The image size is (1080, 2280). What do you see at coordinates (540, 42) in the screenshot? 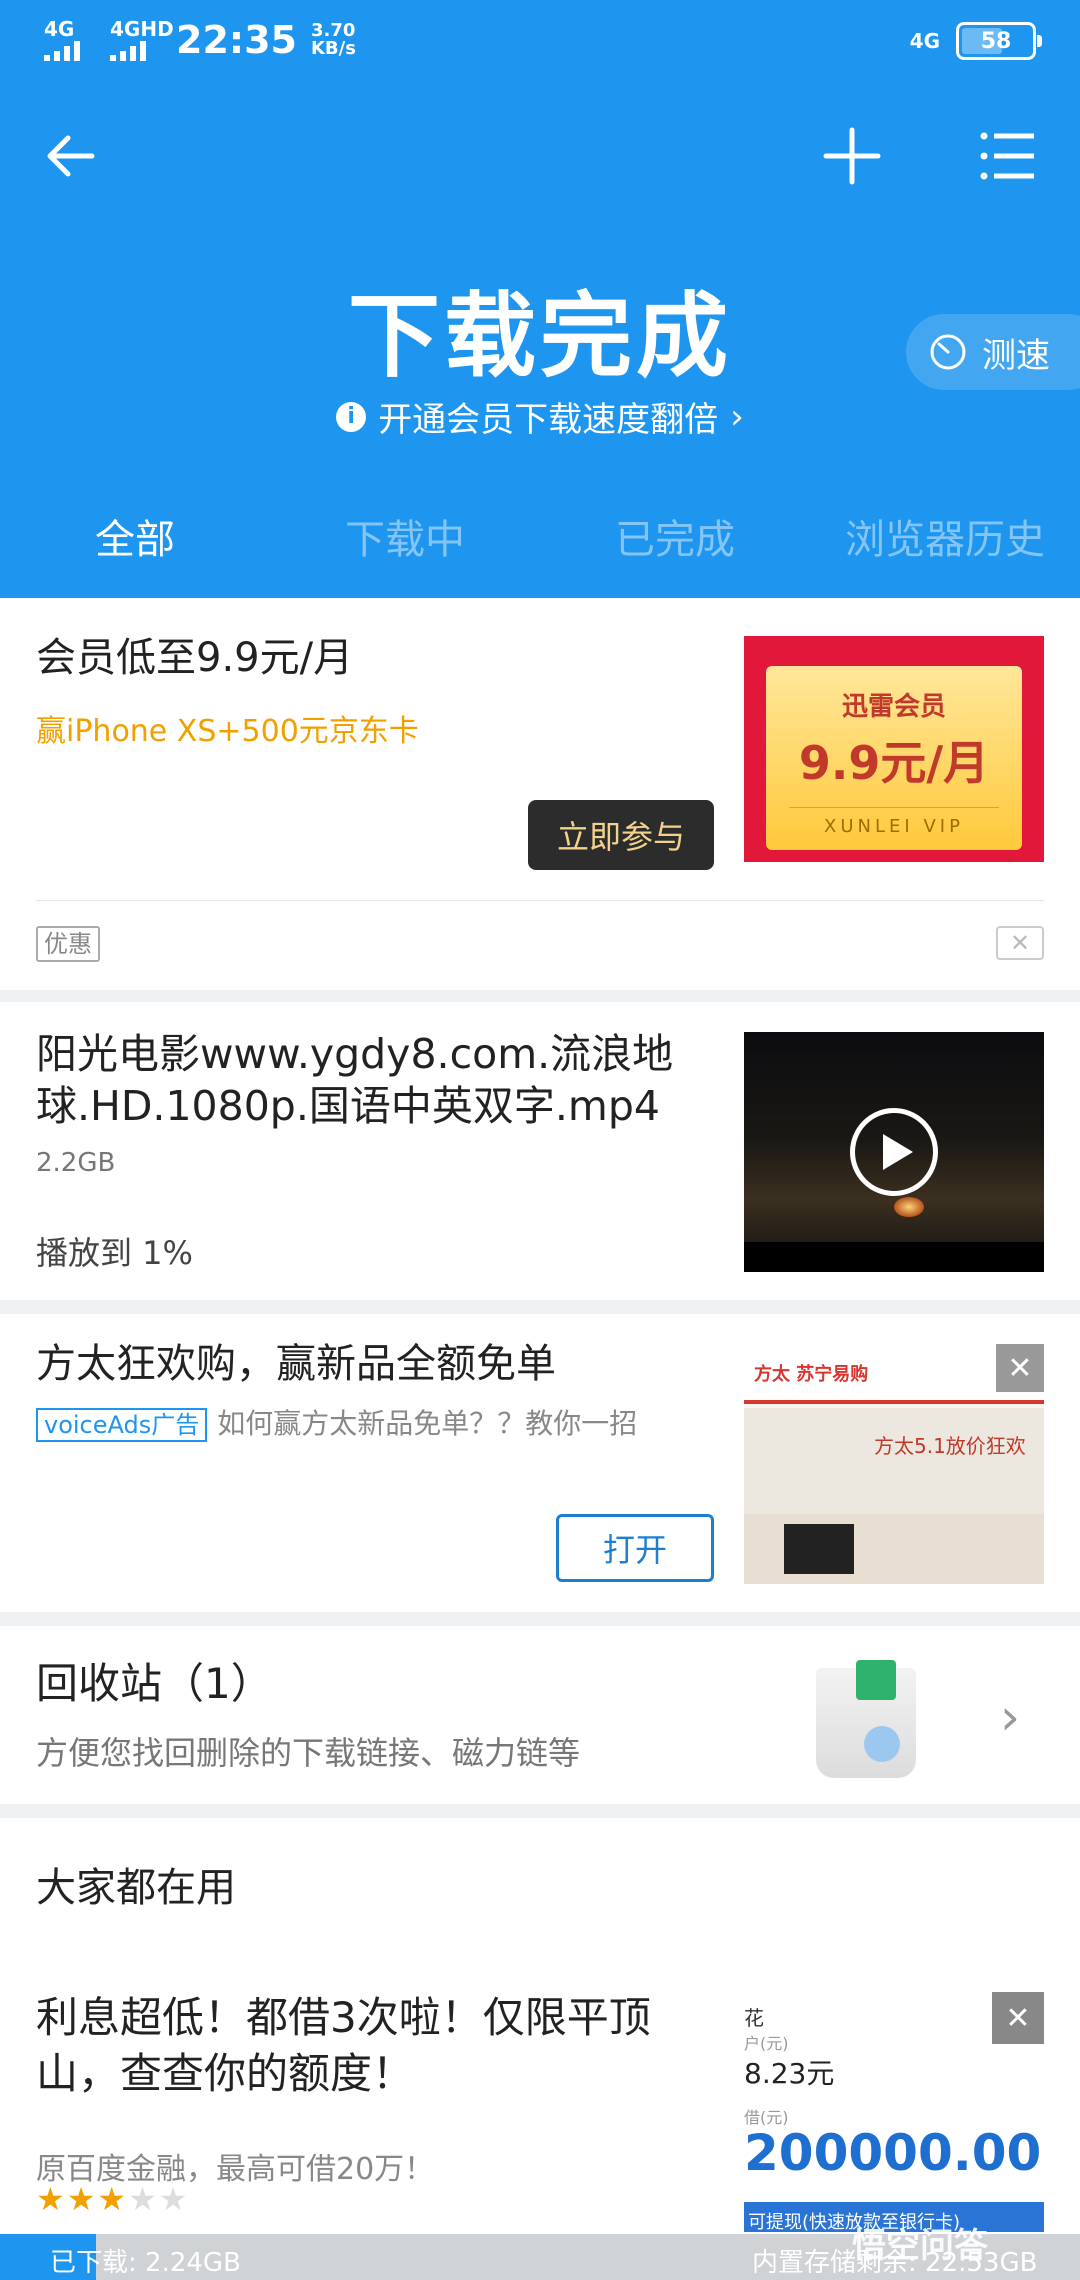
I see `status-bar: 4G 4GHD 22:35 3.70 KB/s 4G 58` at bounding box center [540, 42].